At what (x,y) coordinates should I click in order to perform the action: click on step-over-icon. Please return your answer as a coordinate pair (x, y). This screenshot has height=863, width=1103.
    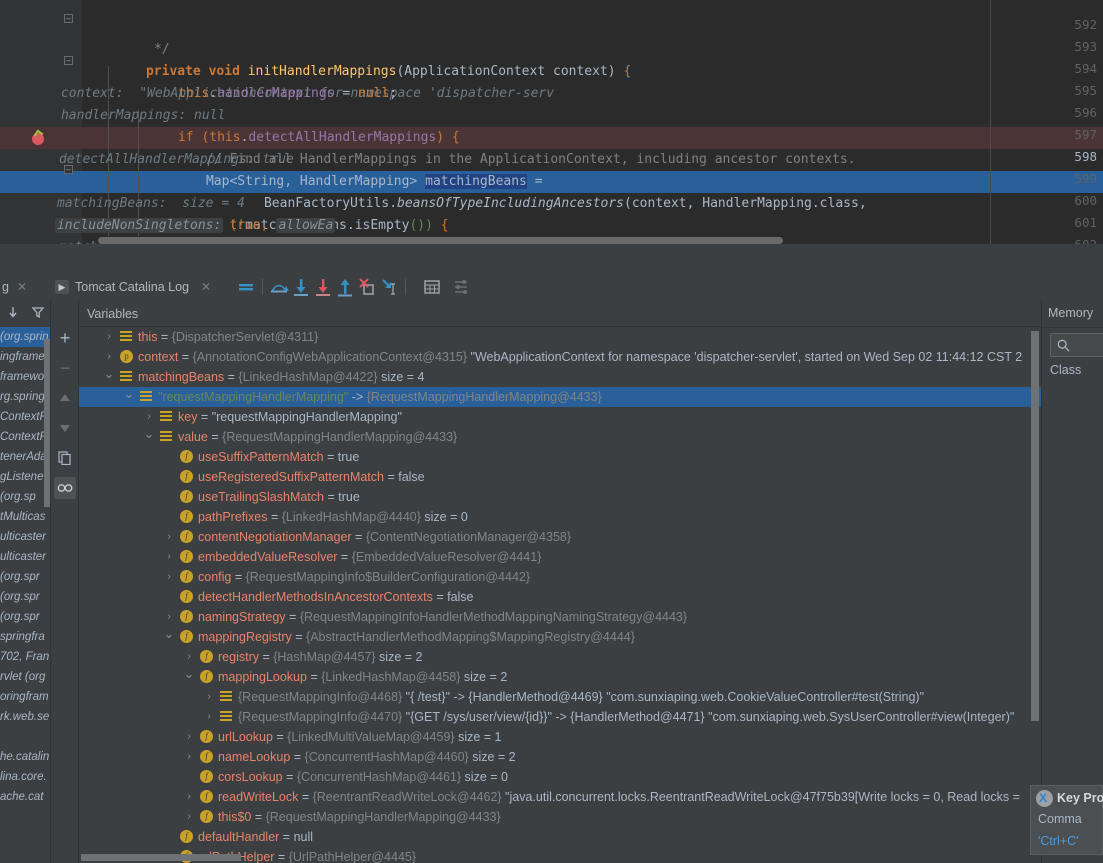
    Looking at the image, I should click on (279, 287).